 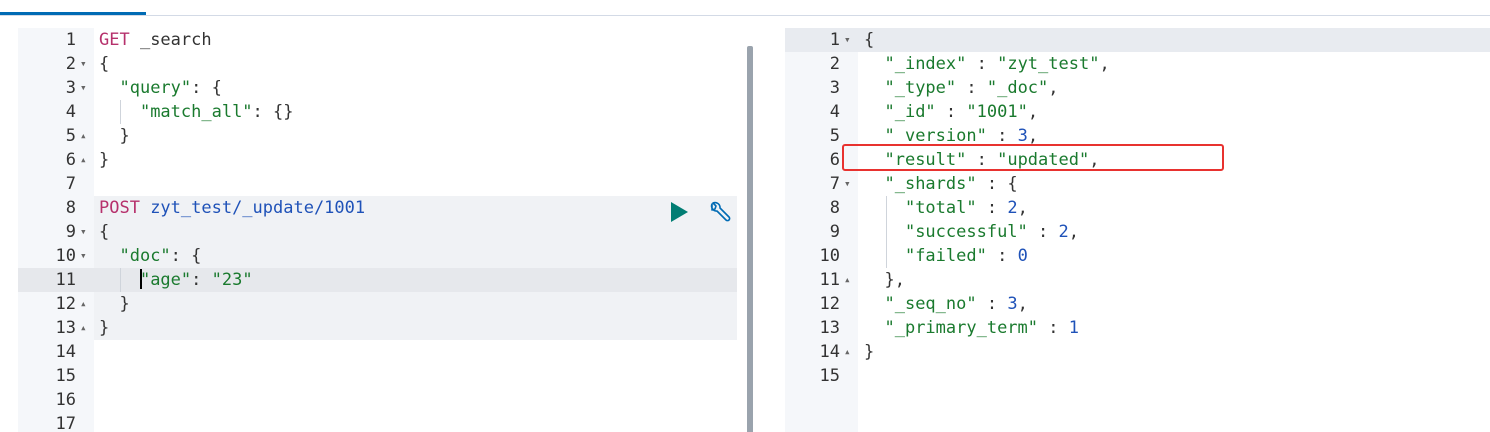 I want to click on code-line: 14, so click(x=388, y=352).